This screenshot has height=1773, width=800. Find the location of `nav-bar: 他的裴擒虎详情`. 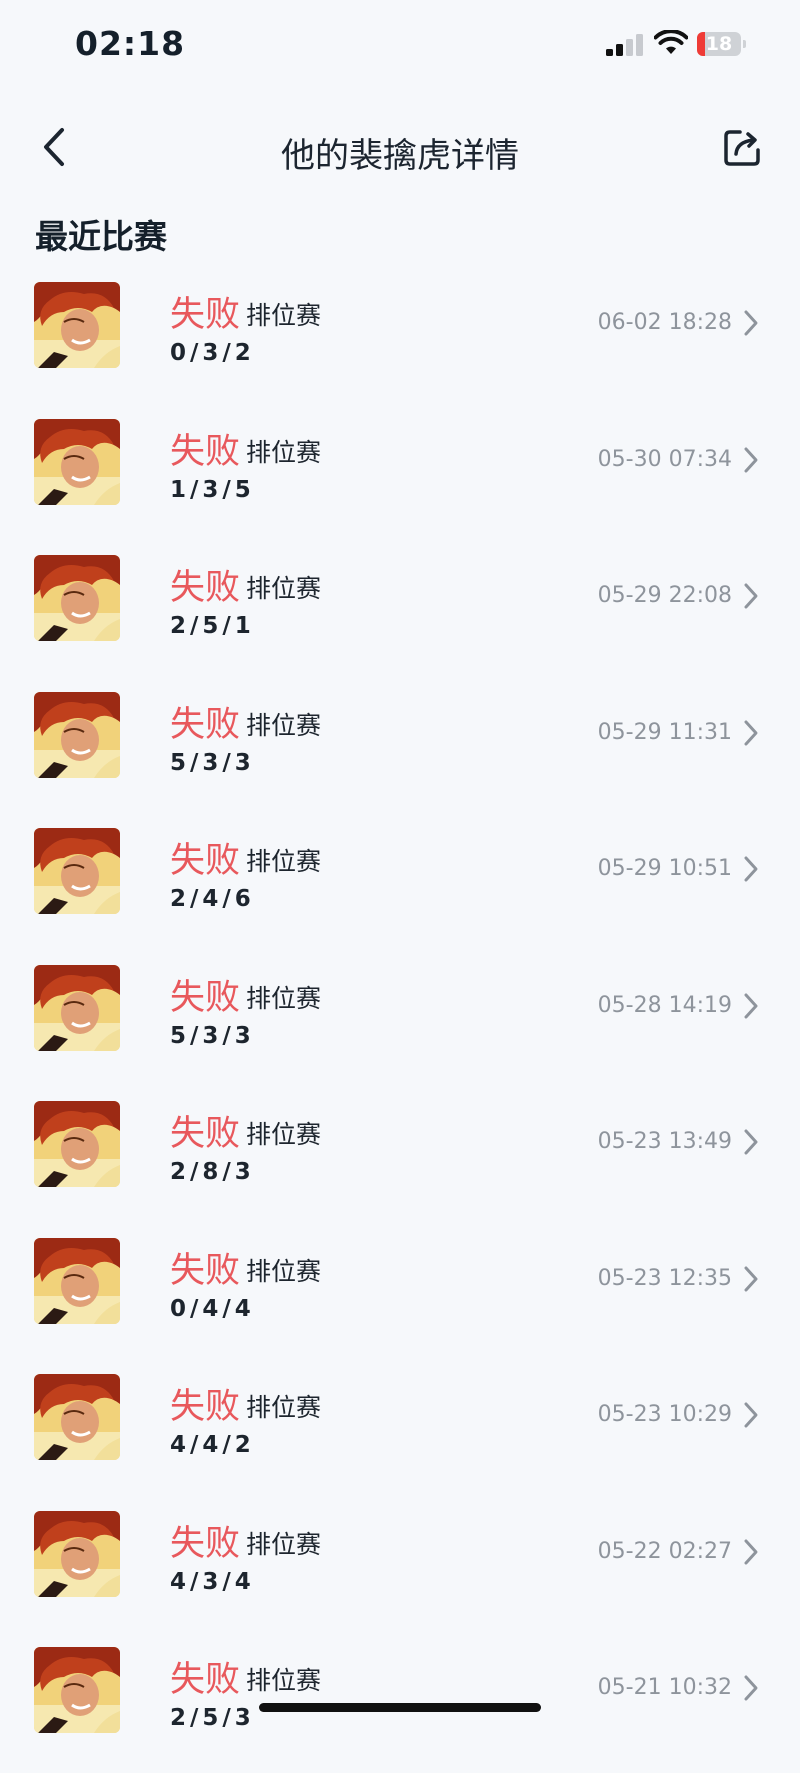

nav-bar: 他的裴擒虎详情 is located at coordinates (400, 150).